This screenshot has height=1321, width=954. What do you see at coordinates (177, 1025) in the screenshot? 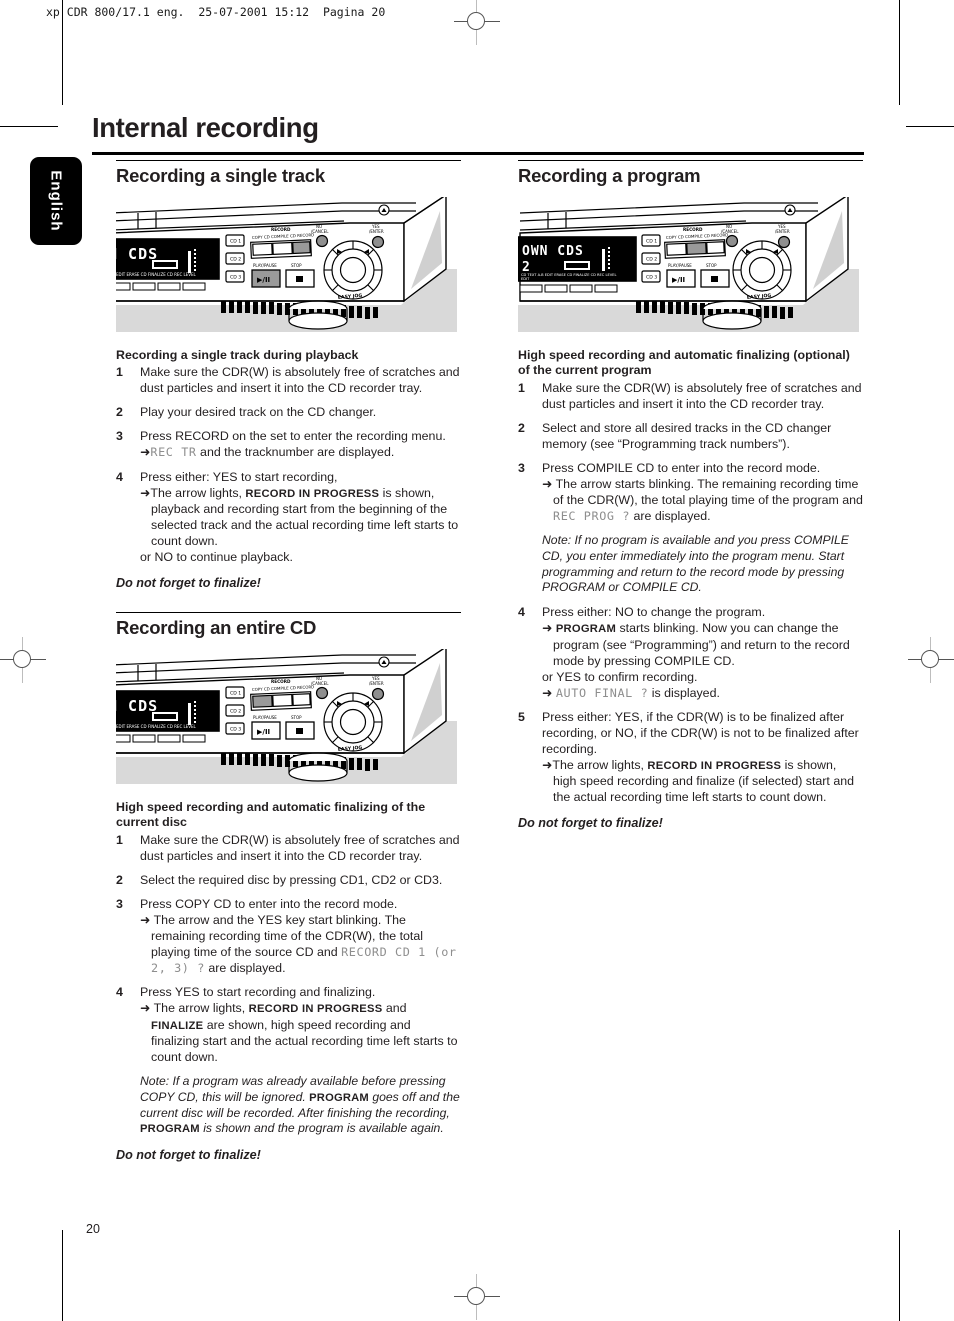
I see `indicator-label: FINALIZE` at bounding box center [177, 1025].